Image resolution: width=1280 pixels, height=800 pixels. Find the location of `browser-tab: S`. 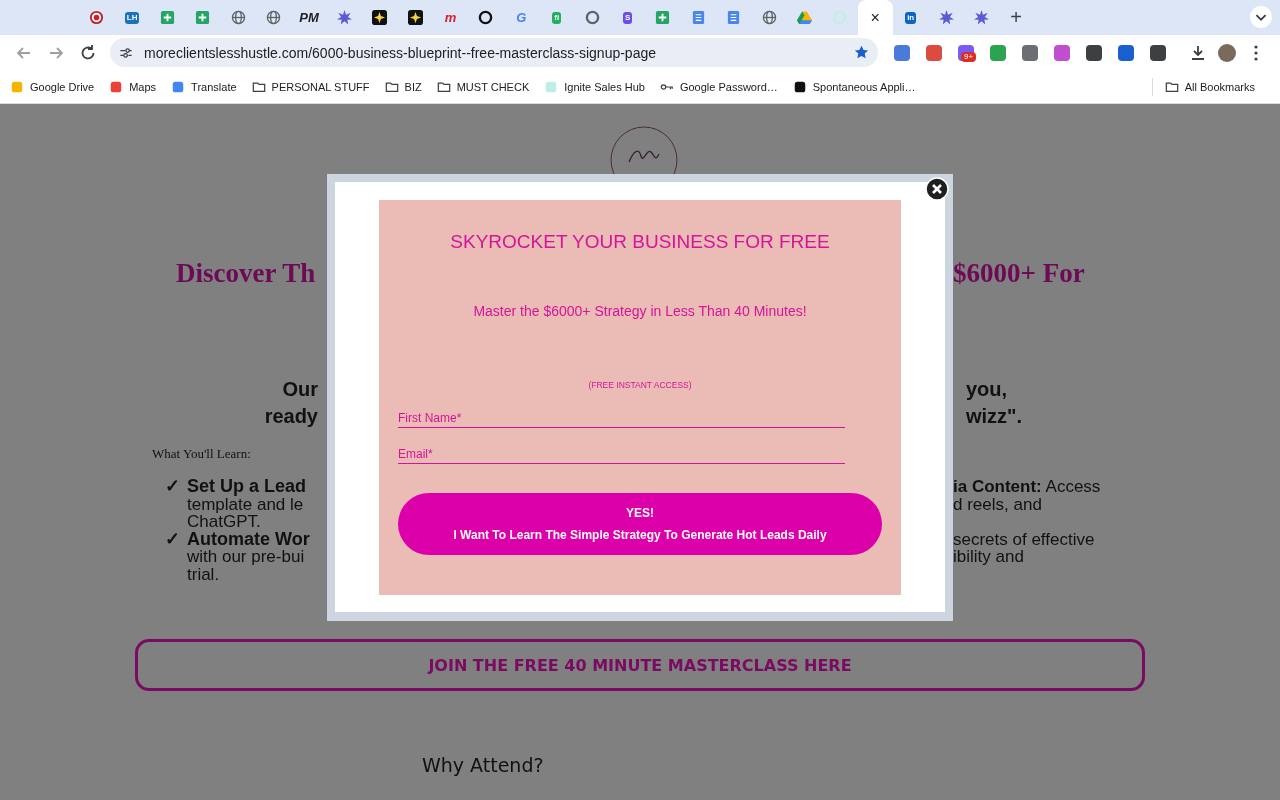

browser-tab: S is located at coordinates (627, 17).